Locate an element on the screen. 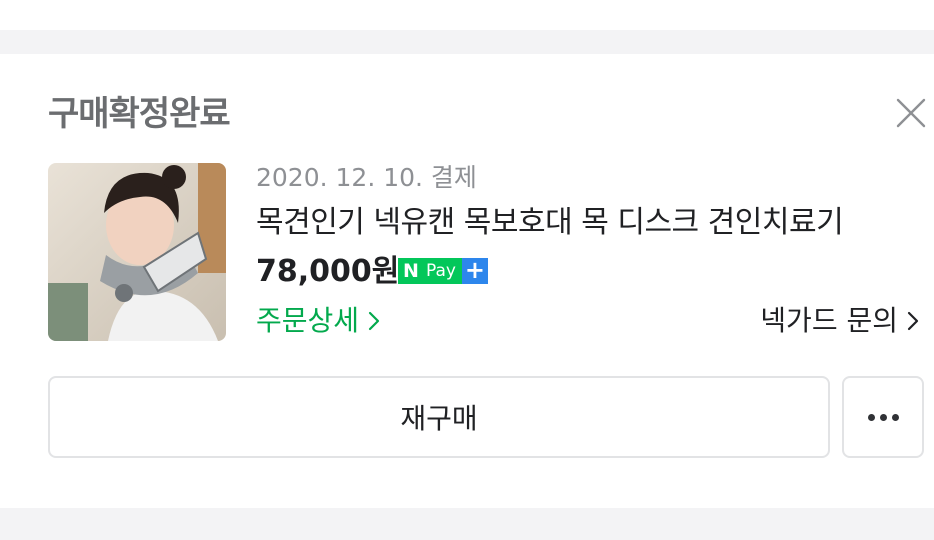 Image resolution: width=934 pixels, height=540 pixels. npay-badge: N Pay + is located at coordinates (443, 271).